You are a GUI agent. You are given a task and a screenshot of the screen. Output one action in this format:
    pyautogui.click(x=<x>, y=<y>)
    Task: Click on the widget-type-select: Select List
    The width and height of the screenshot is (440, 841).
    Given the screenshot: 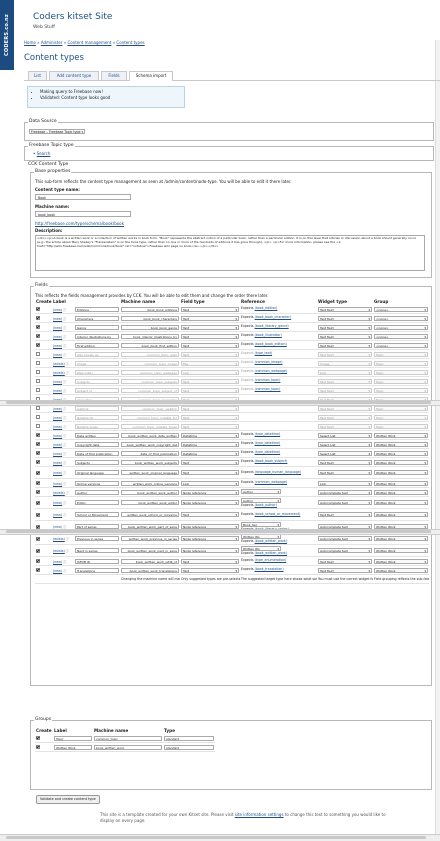 What is the action you would take?
    pyautogui.click(x=345, y=453)
    